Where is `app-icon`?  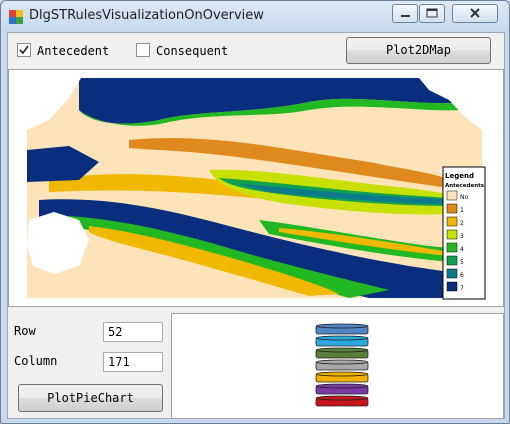
app-icon is located at coordinates (16, 17).